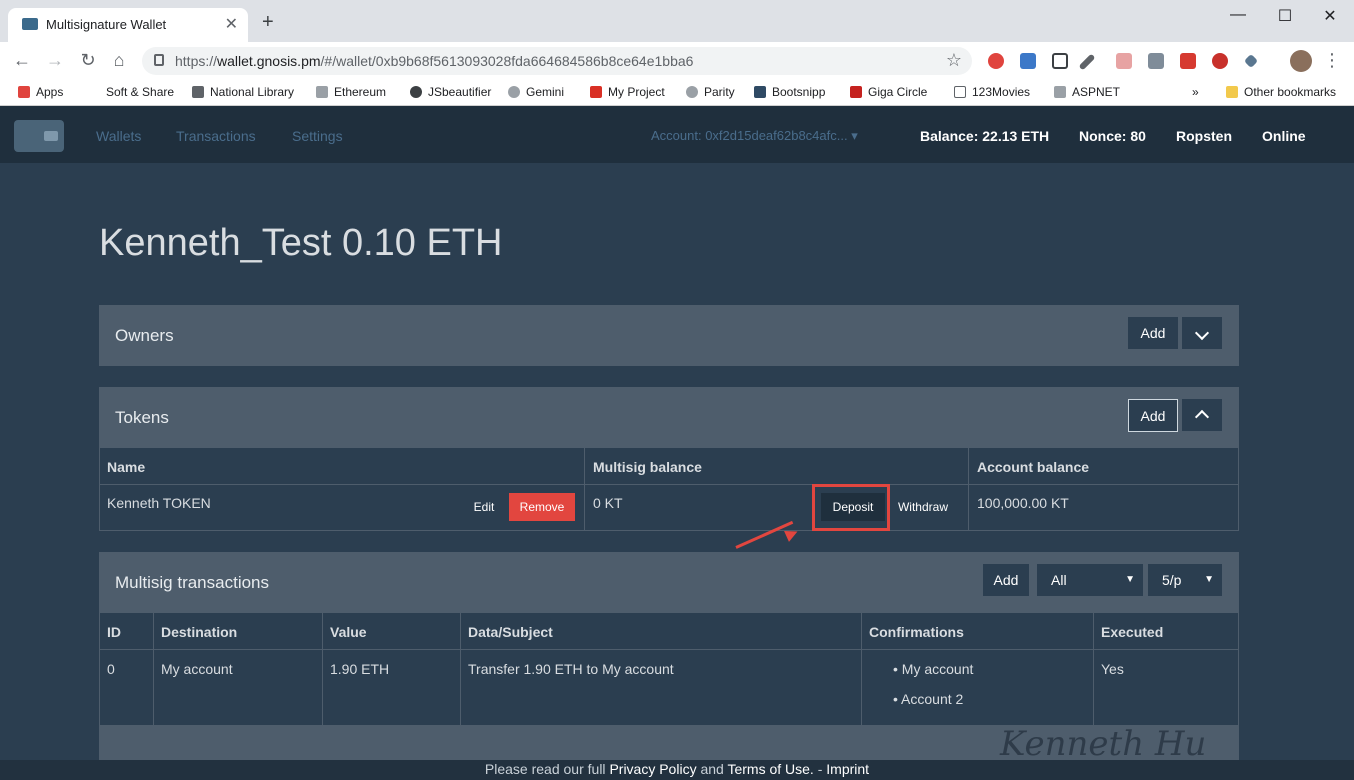 The height and width of the screenshot is (780, 1354). What do you see at coordinates (1060, 61) in the screenshot?
I see `json-icon` at bounding box center [1060, 61].